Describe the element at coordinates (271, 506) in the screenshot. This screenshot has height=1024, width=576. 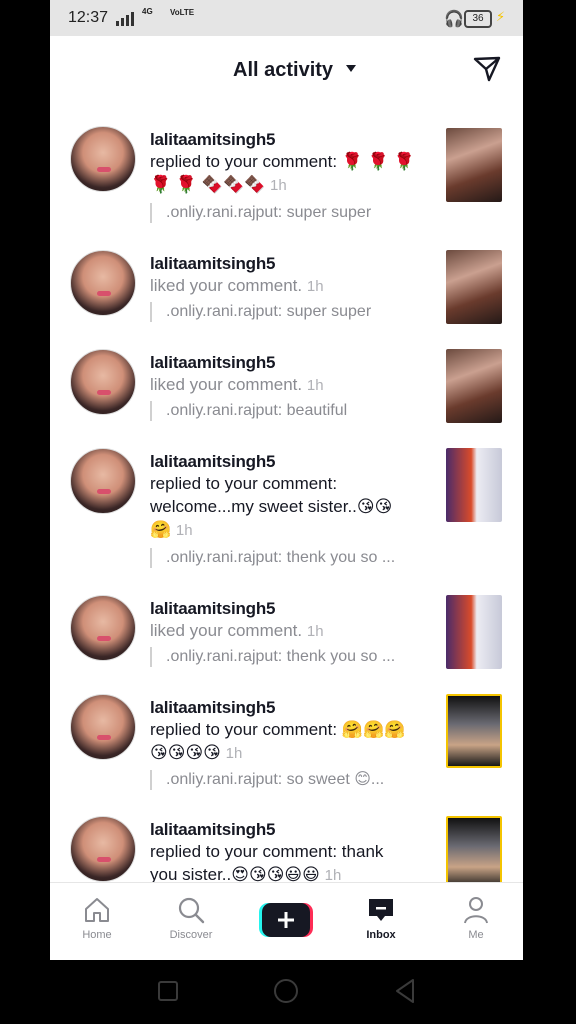
I see `message-line: welcome...my sweet sister..😘😘` at that location.